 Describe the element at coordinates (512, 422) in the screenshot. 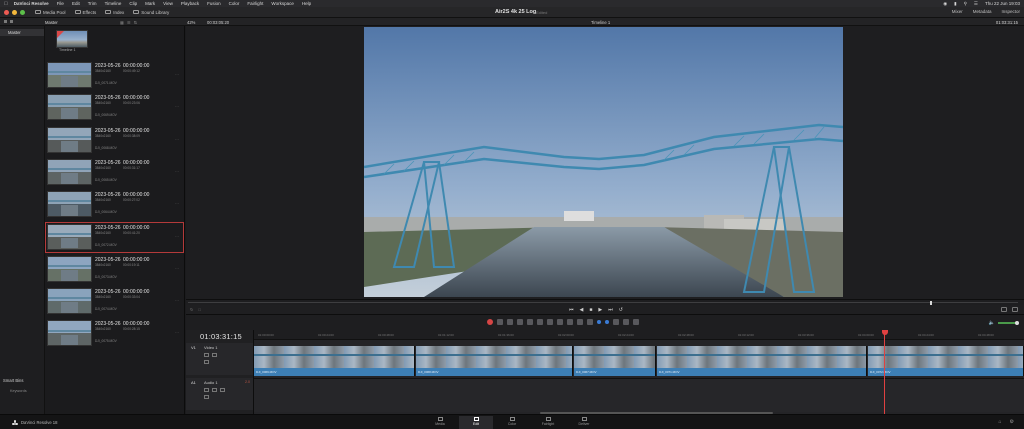

I see `page-tab-color: Color` at that location.